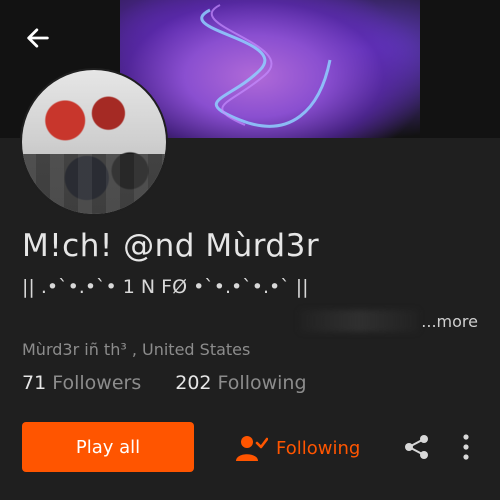  Describe the element at coordinates (359, 321) in the screenshot. I see `bio-faded-text` at that location.